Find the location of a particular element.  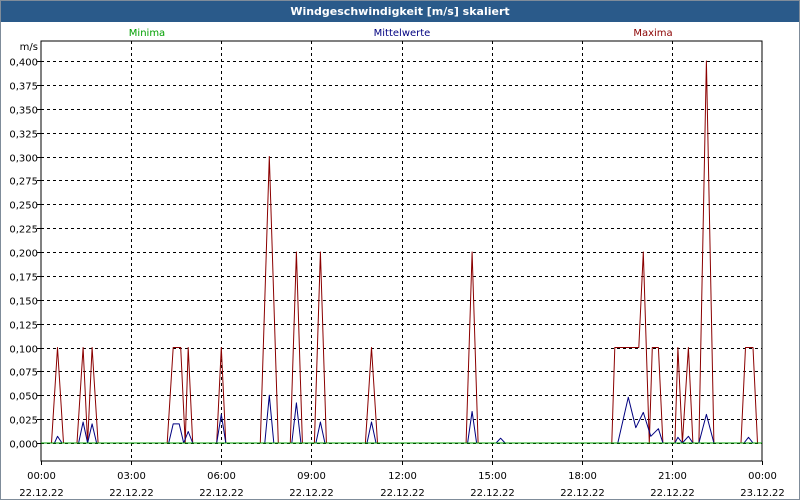

legend-mittelwerte: Mittelwerte is located at coordinates (402, 33).